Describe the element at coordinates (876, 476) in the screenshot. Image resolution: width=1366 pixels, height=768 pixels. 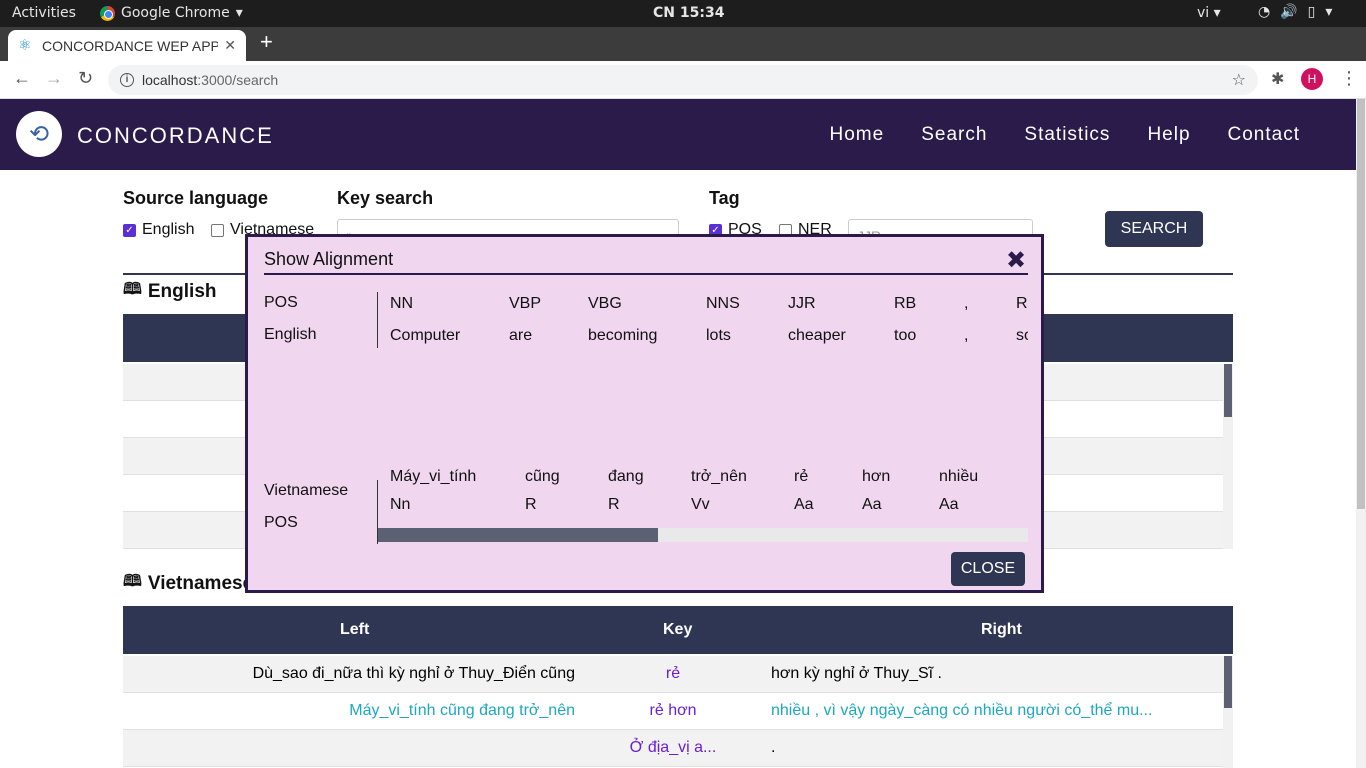
I see `vietnamese-token: hơn` at that location.